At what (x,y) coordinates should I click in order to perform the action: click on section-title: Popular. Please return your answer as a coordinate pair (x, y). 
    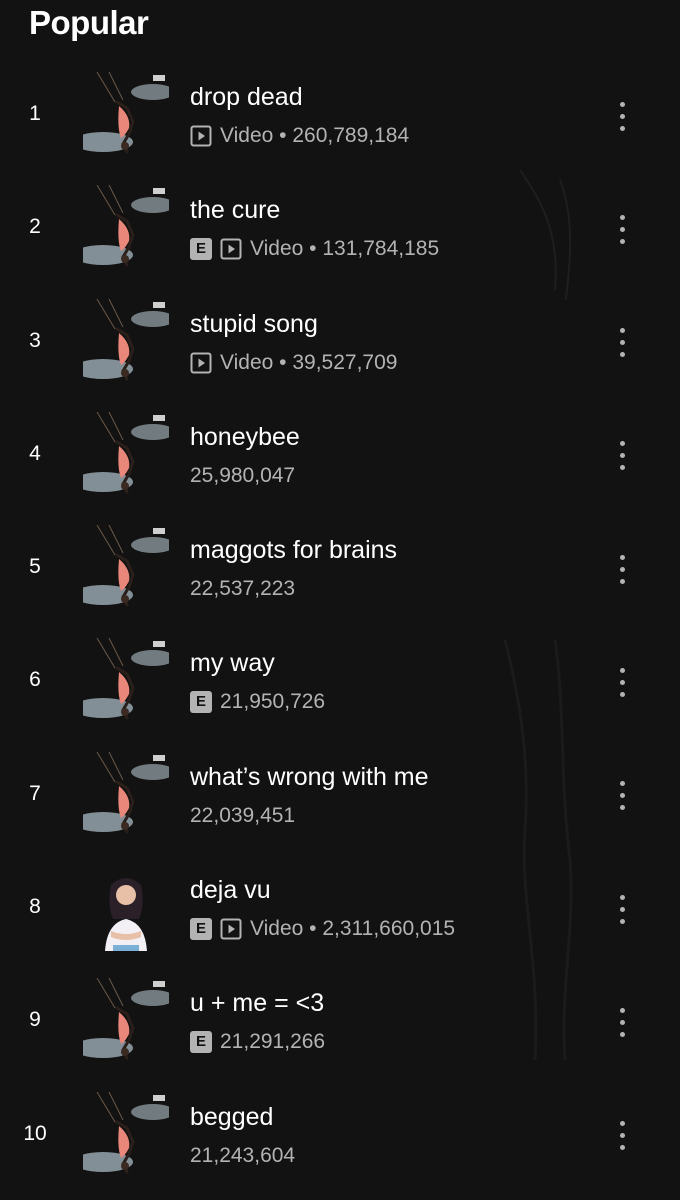
    Looking at the image, I should click on (89, 22).